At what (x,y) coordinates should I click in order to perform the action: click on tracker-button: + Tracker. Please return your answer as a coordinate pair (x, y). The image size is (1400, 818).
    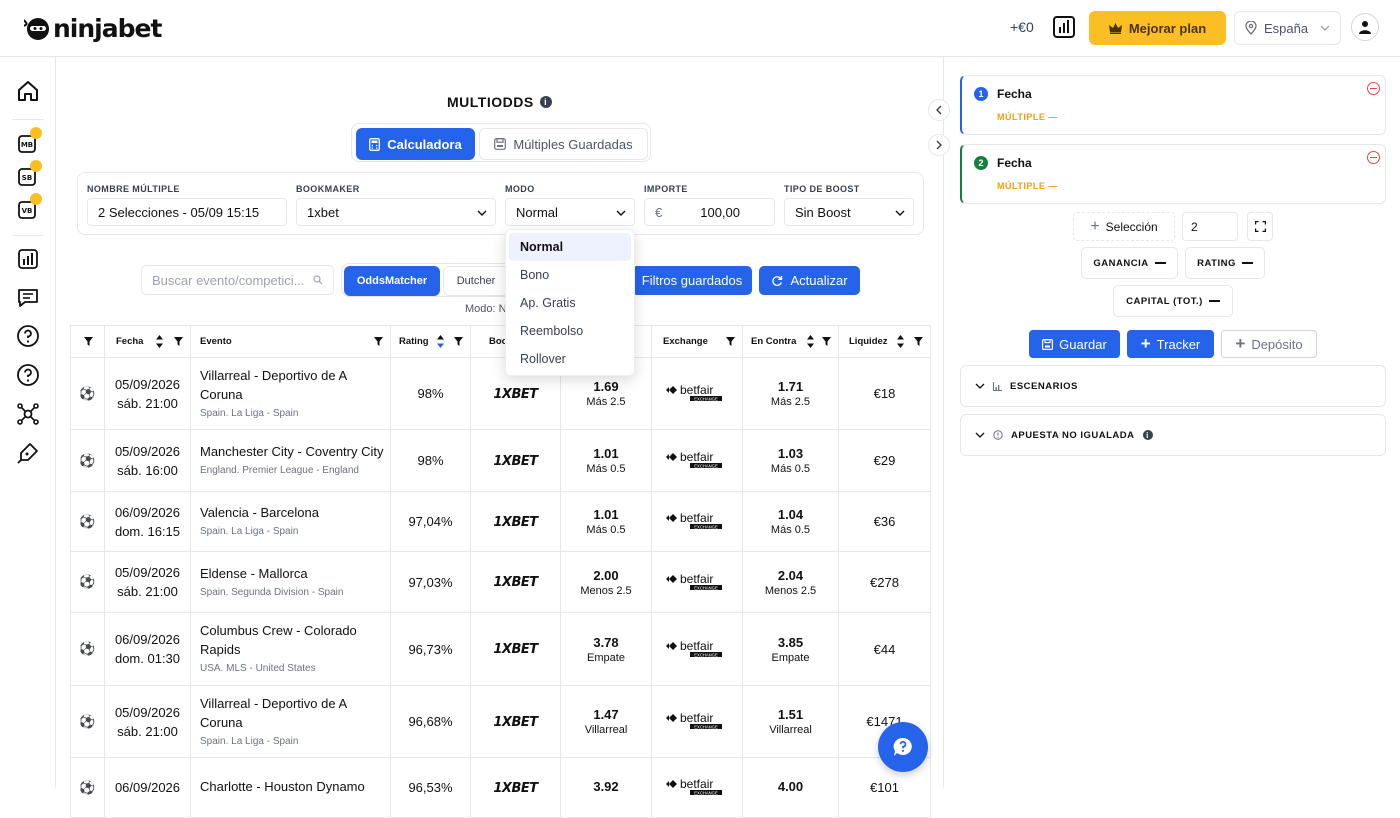
    Looking at the image, I should click on (1170, 344).